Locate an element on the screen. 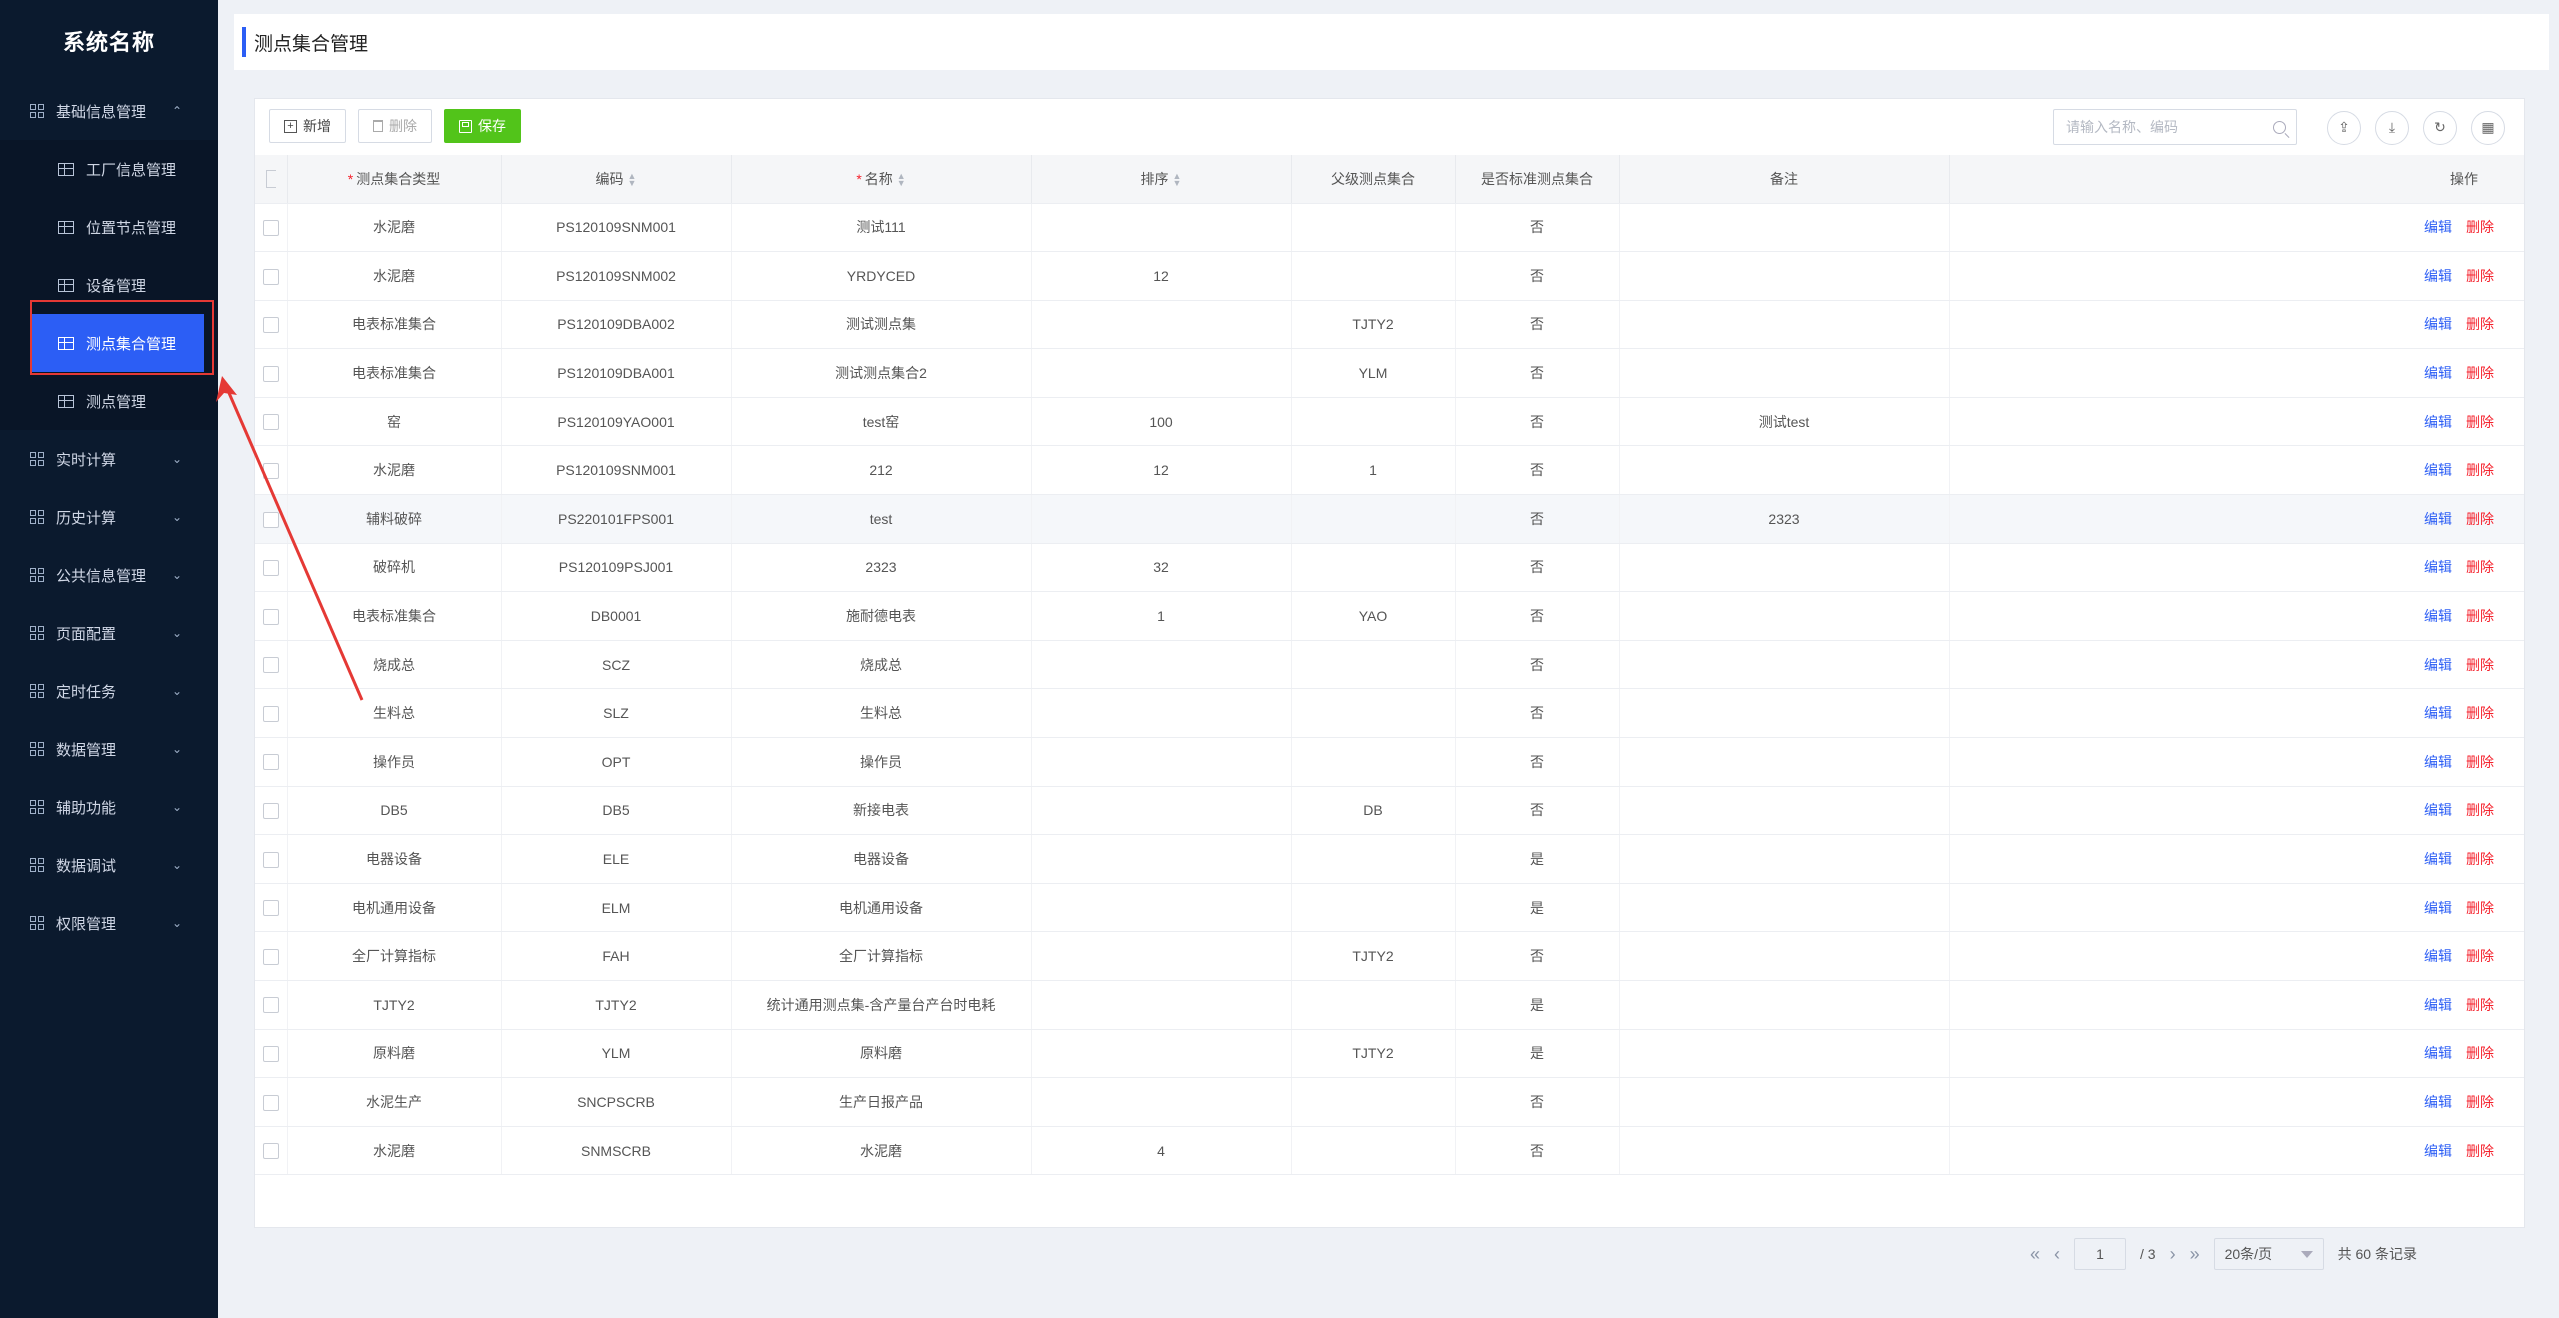  table-row: 烧成总 SCZ 烧成总 否 编辑 删除 is located at coordinates (1389, 665).